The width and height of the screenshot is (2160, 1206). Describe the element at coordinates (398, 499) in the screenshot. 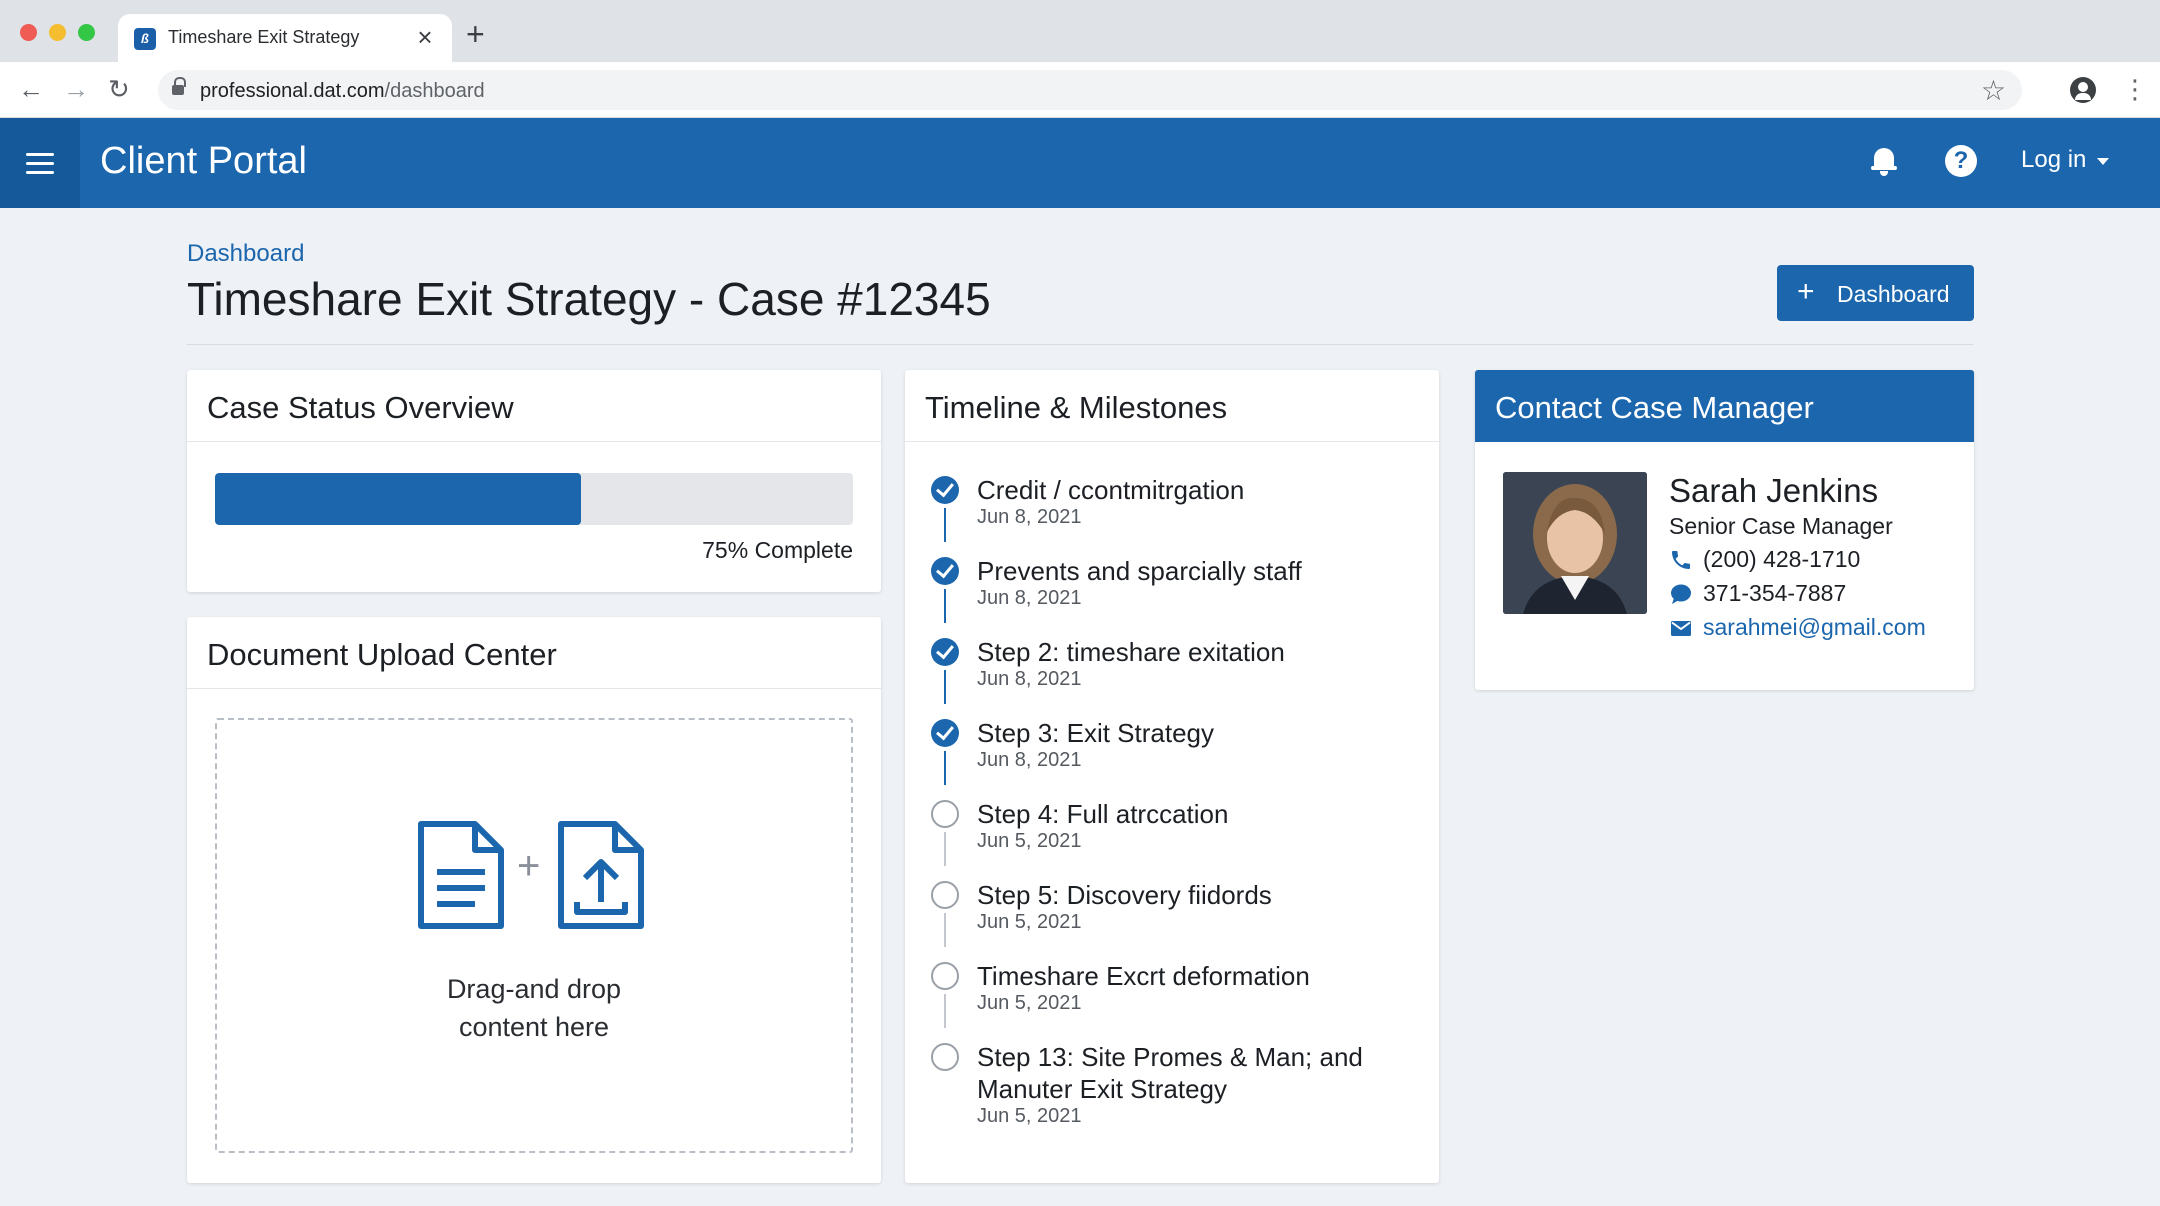

I see `progress-fill` at that location.